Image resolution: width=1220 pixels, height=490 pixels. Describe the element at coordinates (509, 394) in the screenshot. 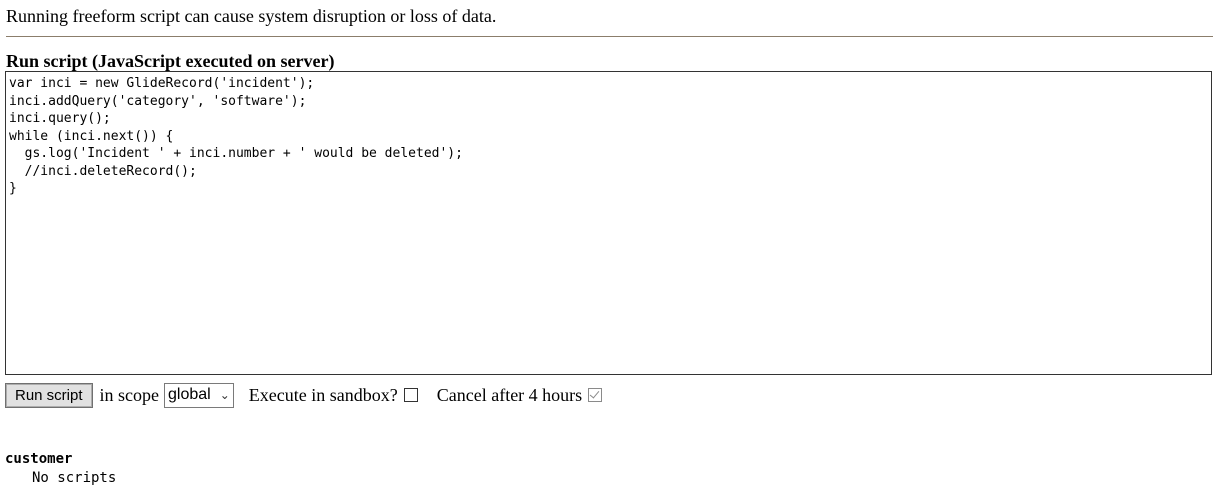

I see `cancel-label: Cancel after 4 hours` at that location.